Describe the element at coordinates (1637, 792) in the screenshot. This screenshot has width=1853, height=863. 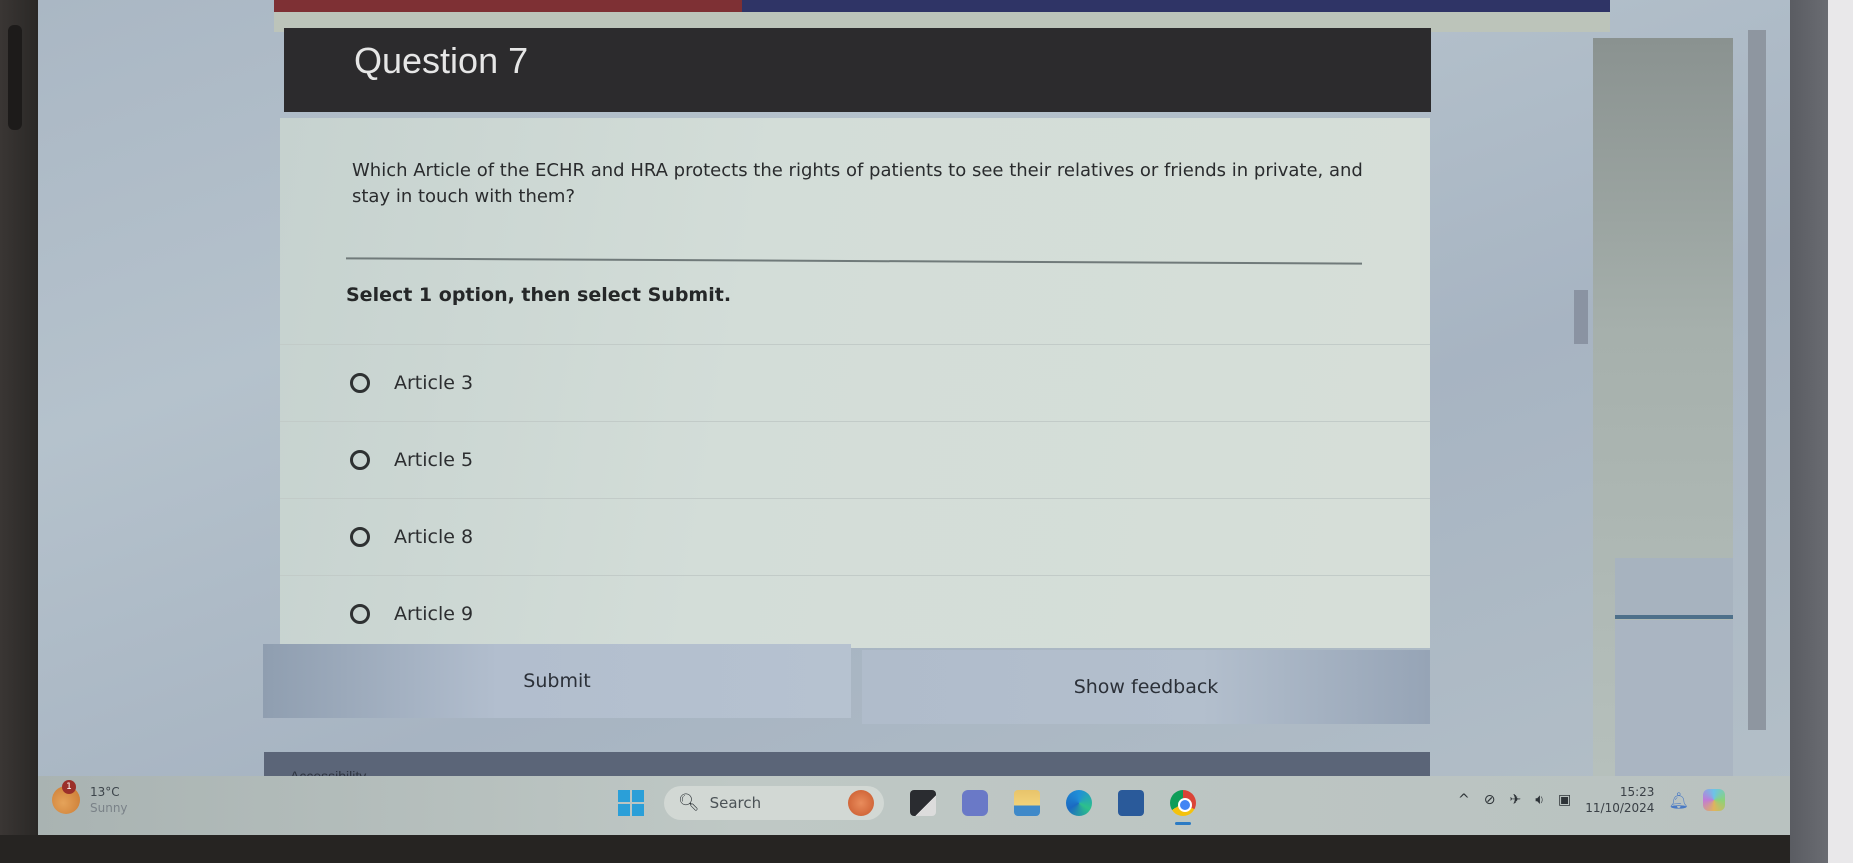
I see `clock-time: 15:23` at that location.